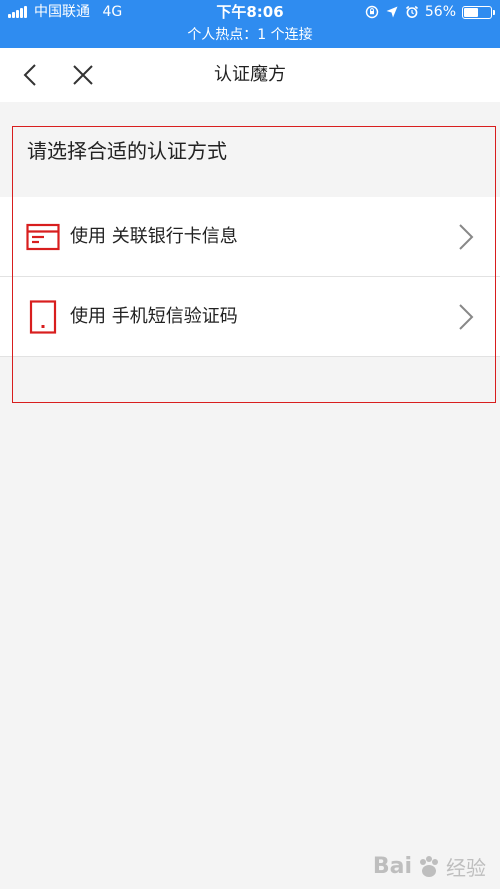  I want to click on option-bank-card: 使用 关联银行卡信息, so click(250, 237).